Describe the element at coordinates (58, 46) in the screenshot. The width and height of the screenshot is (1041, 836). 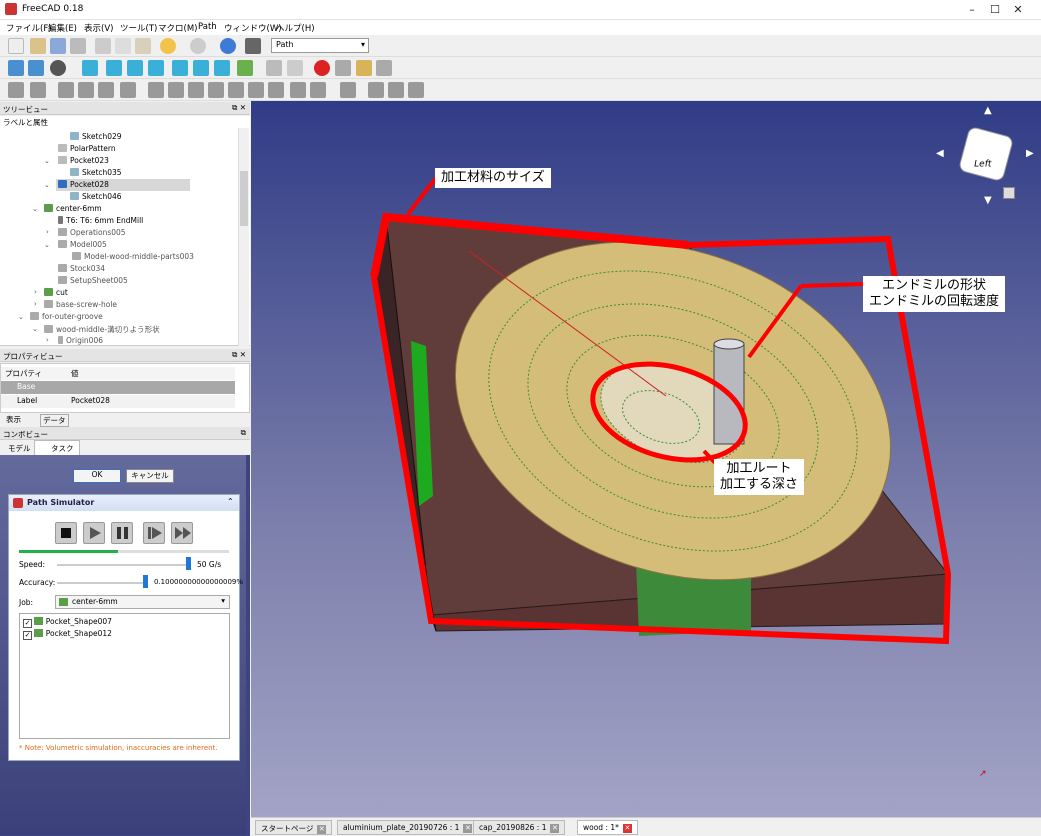
I see `save-icon` at that location.